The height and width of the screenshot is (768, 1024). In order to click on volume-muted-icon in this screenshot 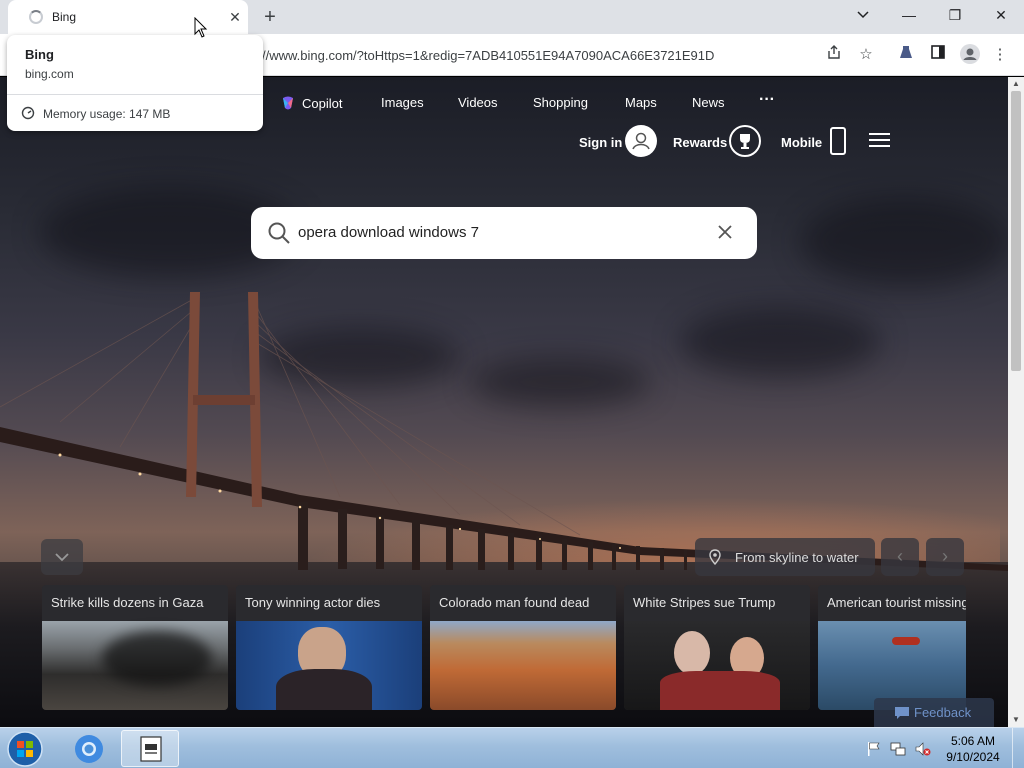, I will do `click(923, 749)`.